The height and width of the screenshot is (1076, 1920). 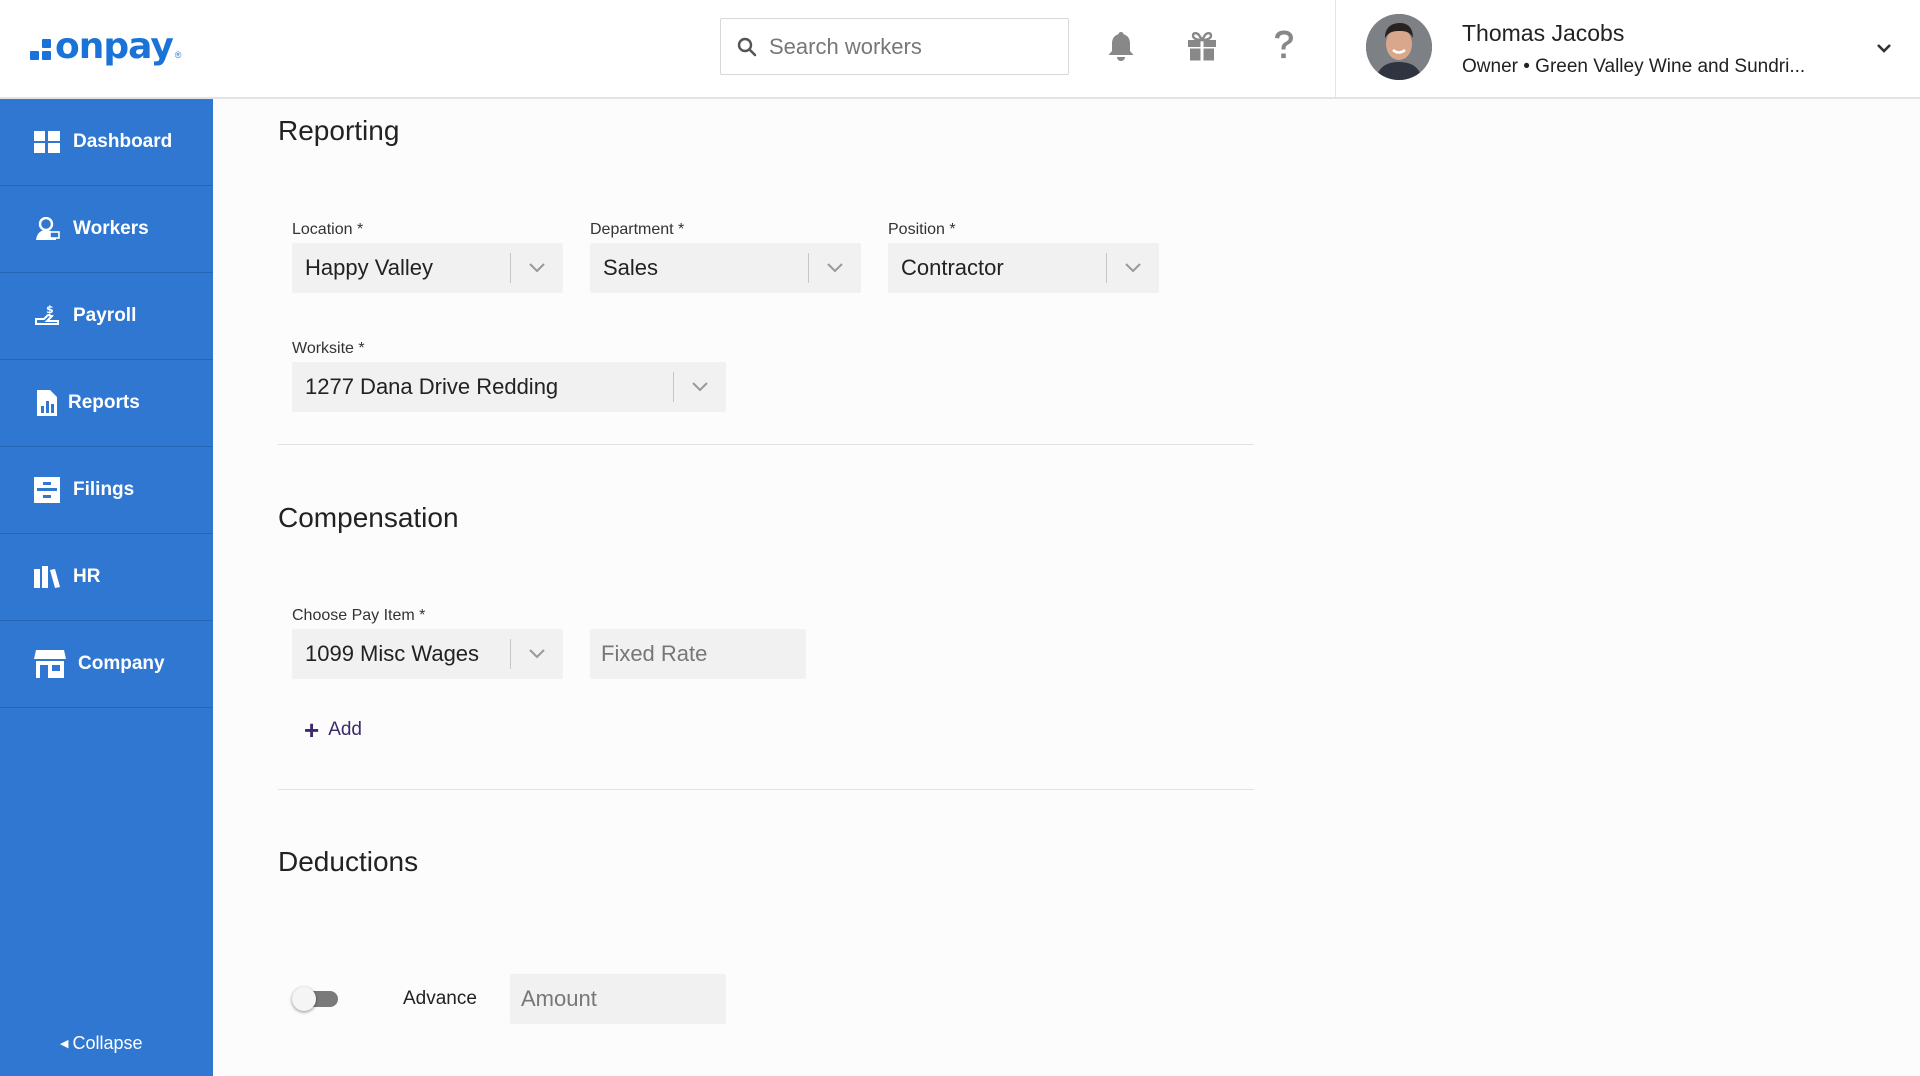 I want to click on location-select: Happy Valley, so click(x=427, y=268).